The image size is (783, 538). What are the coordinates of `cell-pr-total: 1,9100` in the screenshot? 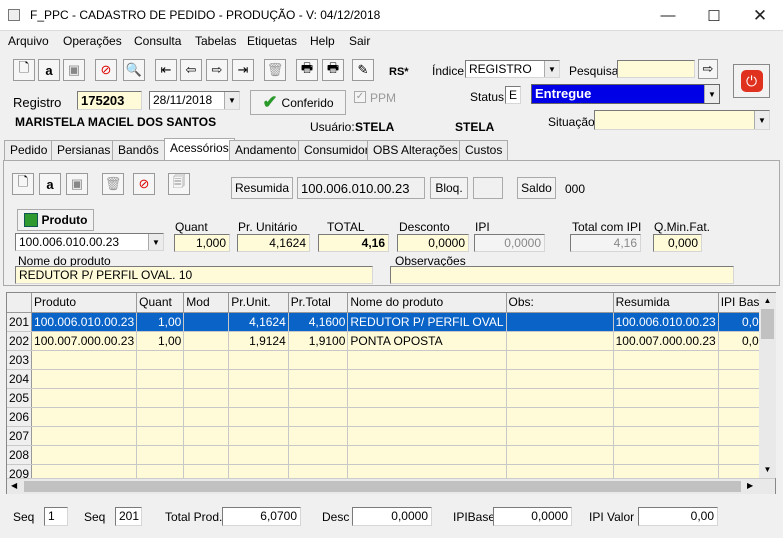 It's located at (318, 341).